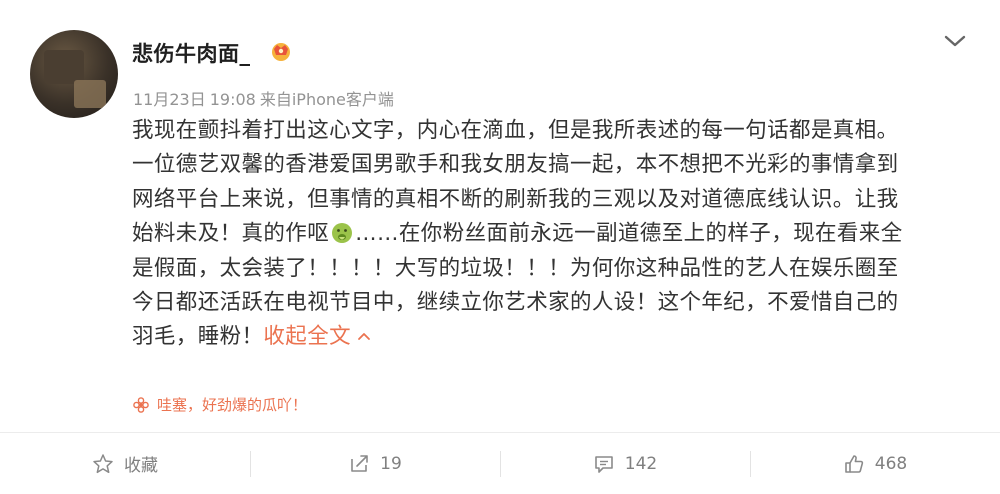  I want to click on collapse-label: 收起全文, so click(307, 337).